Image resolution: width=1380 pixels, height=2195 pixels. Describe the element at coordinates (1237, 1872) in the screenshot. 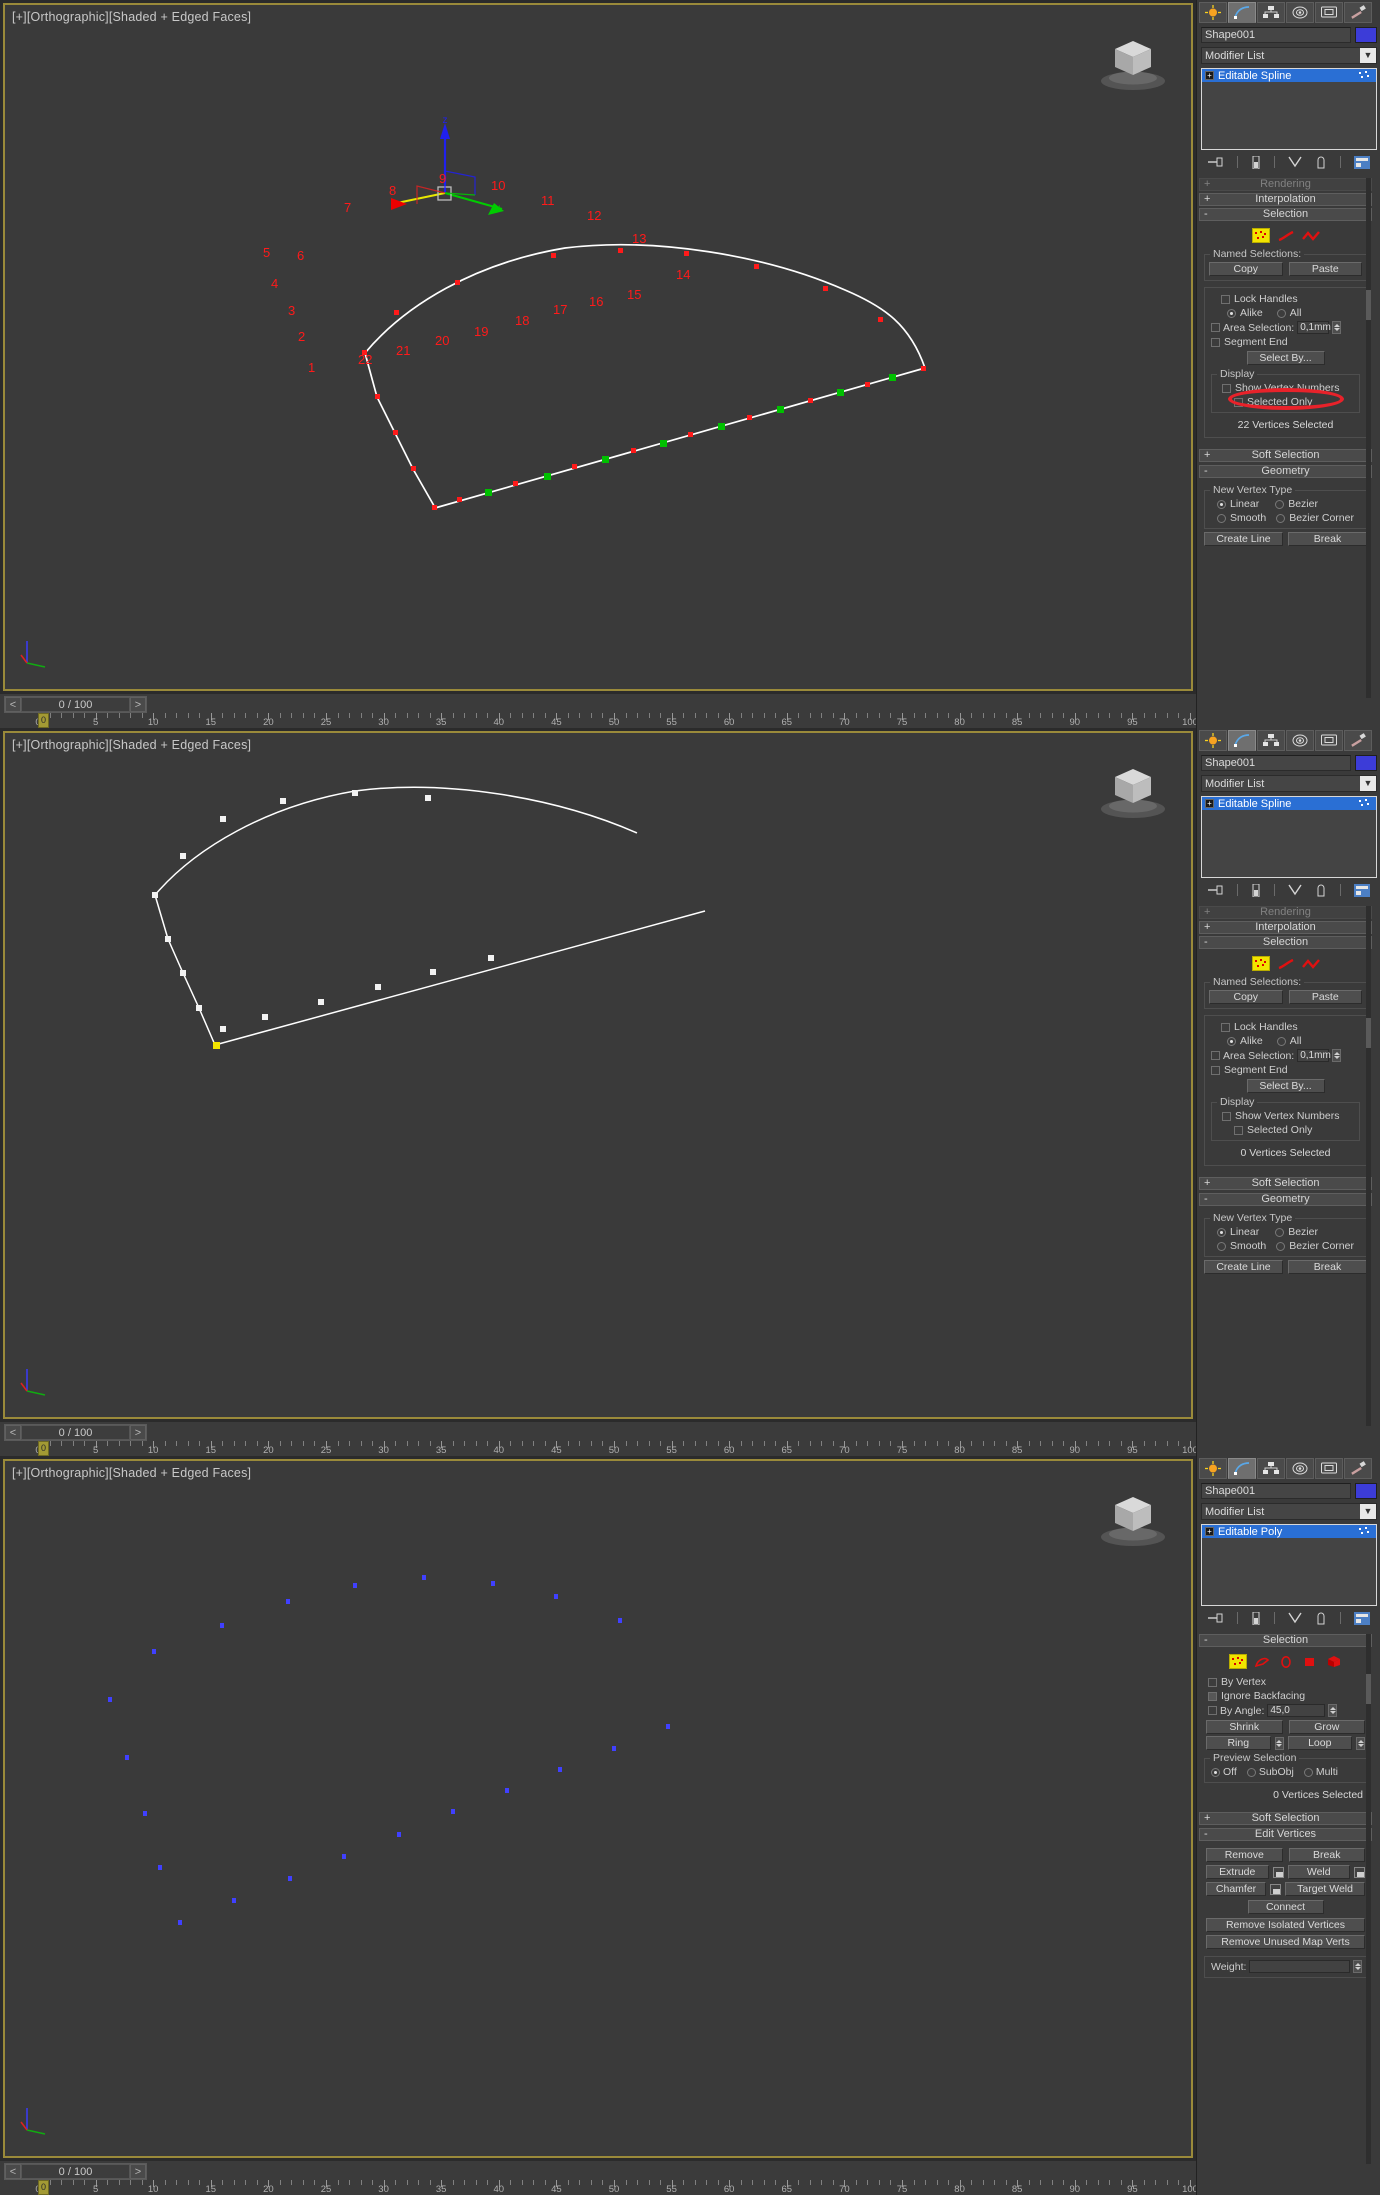

I see `extrude-button: Extrude` at that location.